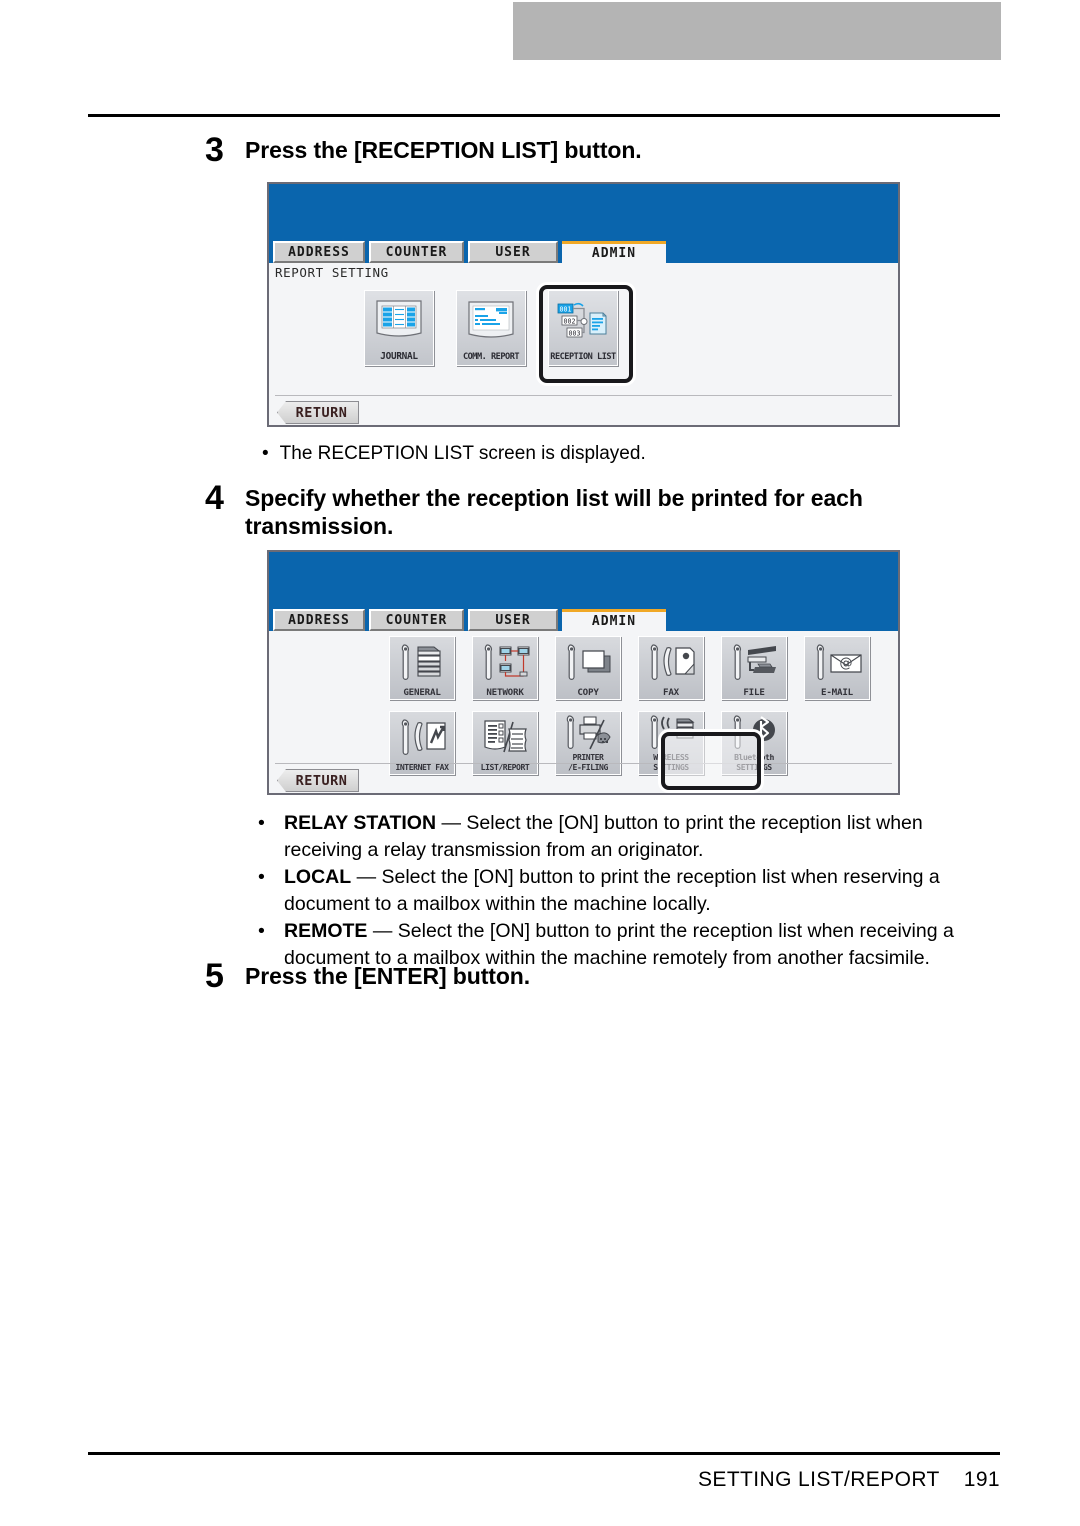  I want to click on panel1-tabstrip: ADDRESS COUNTER USER ADMIN, so click(583, 252).